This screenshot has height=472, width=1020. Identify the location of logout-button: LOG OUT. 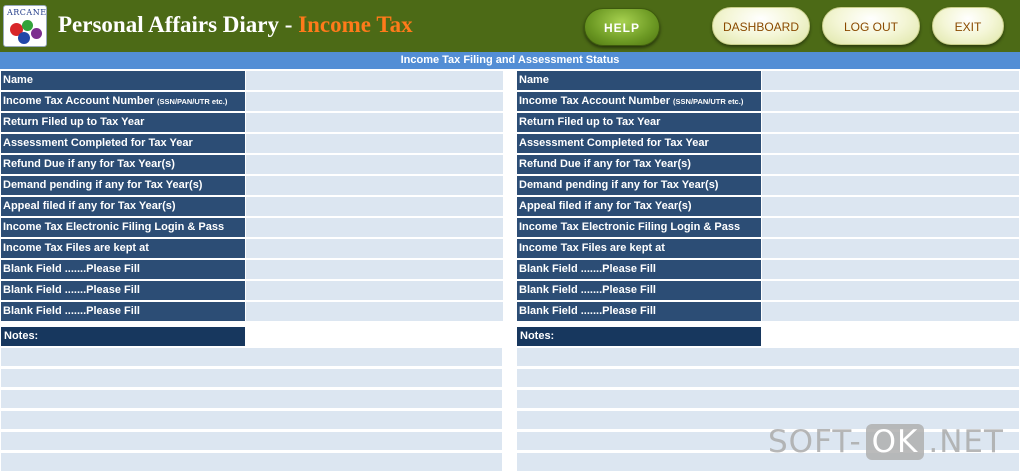
(871, 26).